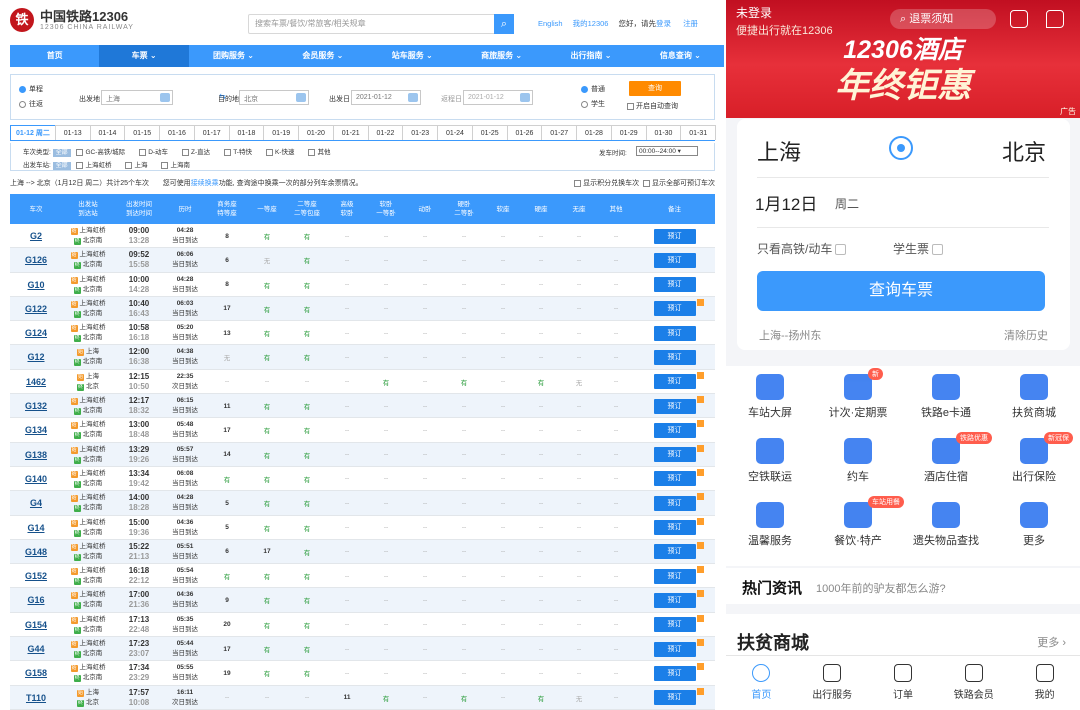 The height and width of the screenshot is (710, 1080). What do you see at coordinates (142, 132) in the screenshot?
I see `date-tab: 01-15` at bounding box center [142, 132].